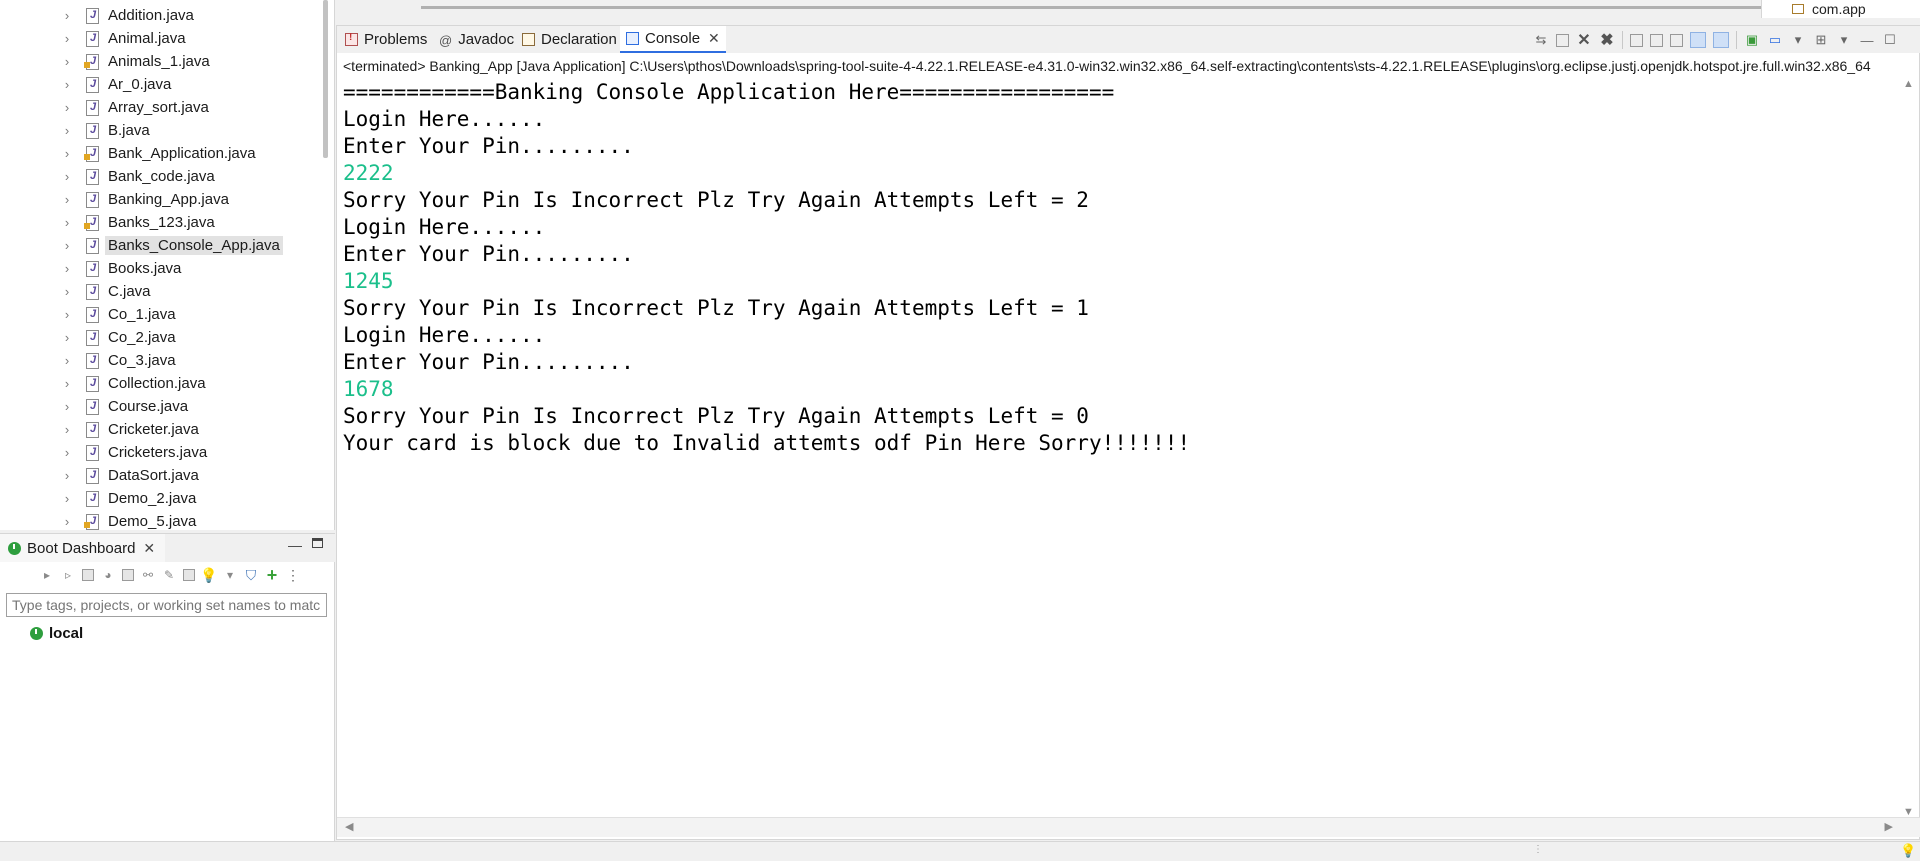 The height and width of the screenshot is (861, 1920). I want to click on file-tree-item: › B.java, so click(106, 130).